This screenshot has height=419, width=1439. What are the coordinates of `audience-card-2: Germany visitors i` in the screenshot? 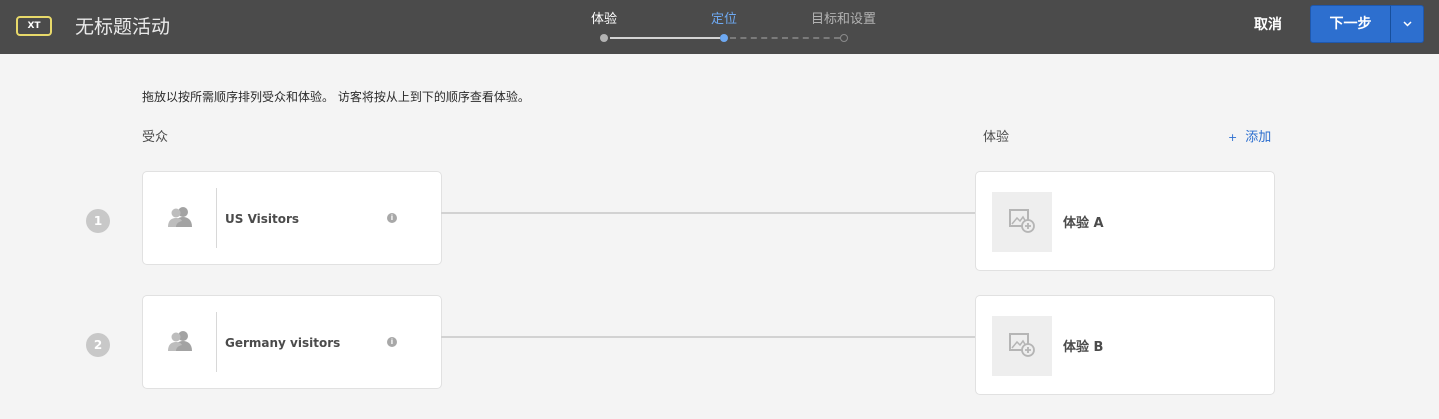 It's located at (292, 342).